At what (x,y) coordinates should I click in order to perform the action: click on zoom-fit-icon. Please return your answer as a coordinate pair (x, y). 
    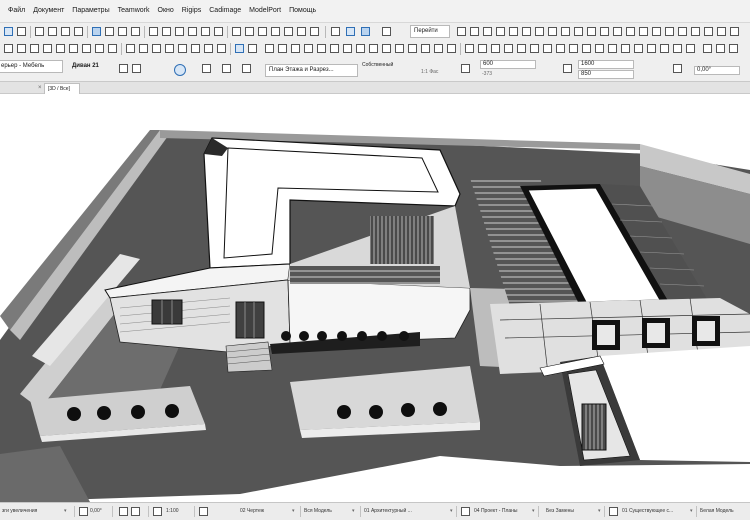
    Looking at the image, I should click on (123, 511).